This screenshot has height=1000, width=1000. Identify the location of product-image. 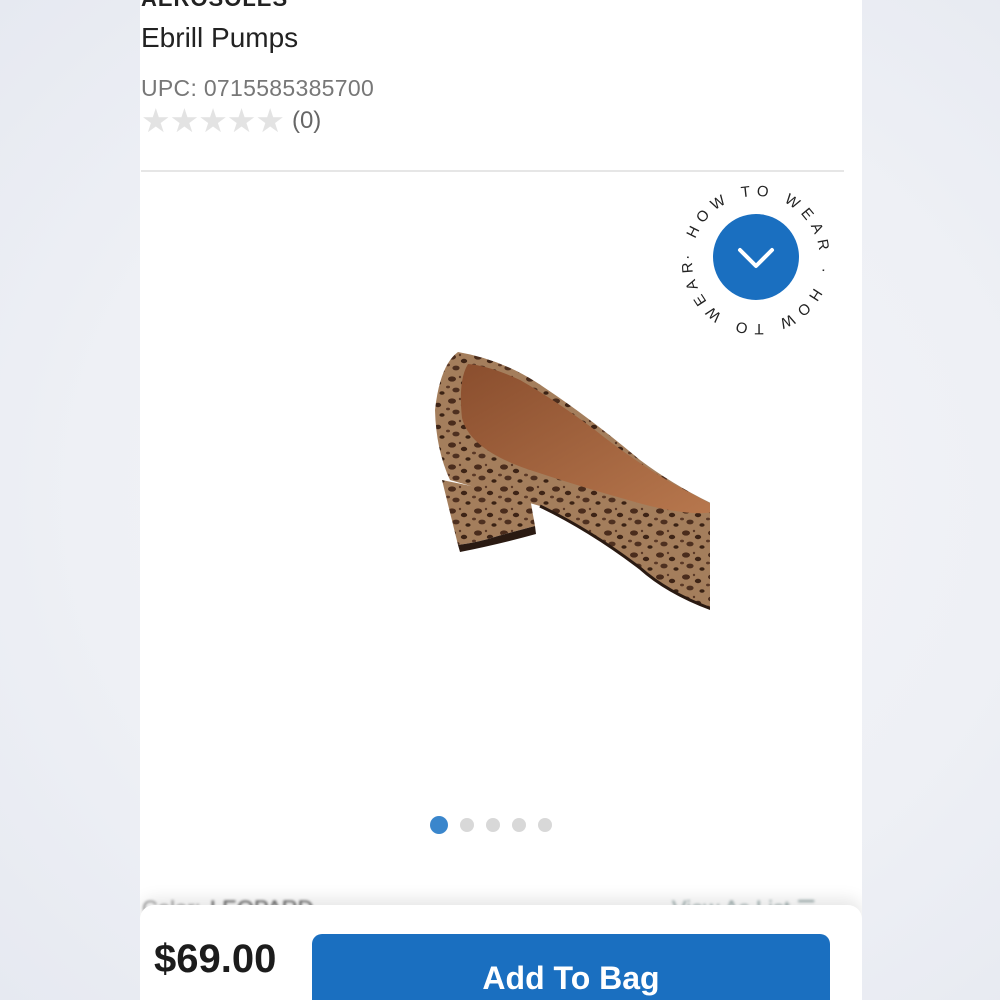
(500, 480).